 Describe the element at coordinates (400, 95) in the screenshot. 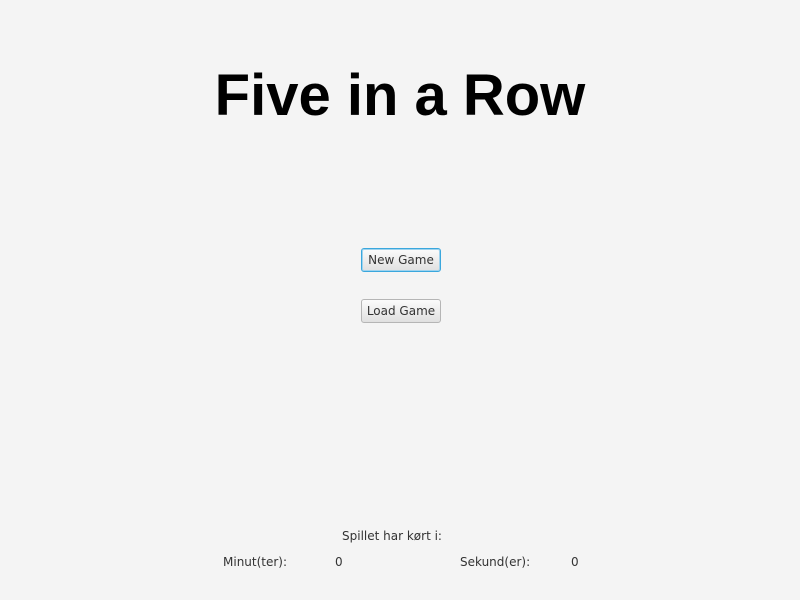

I see `game-title: Five in a Row` at that location.